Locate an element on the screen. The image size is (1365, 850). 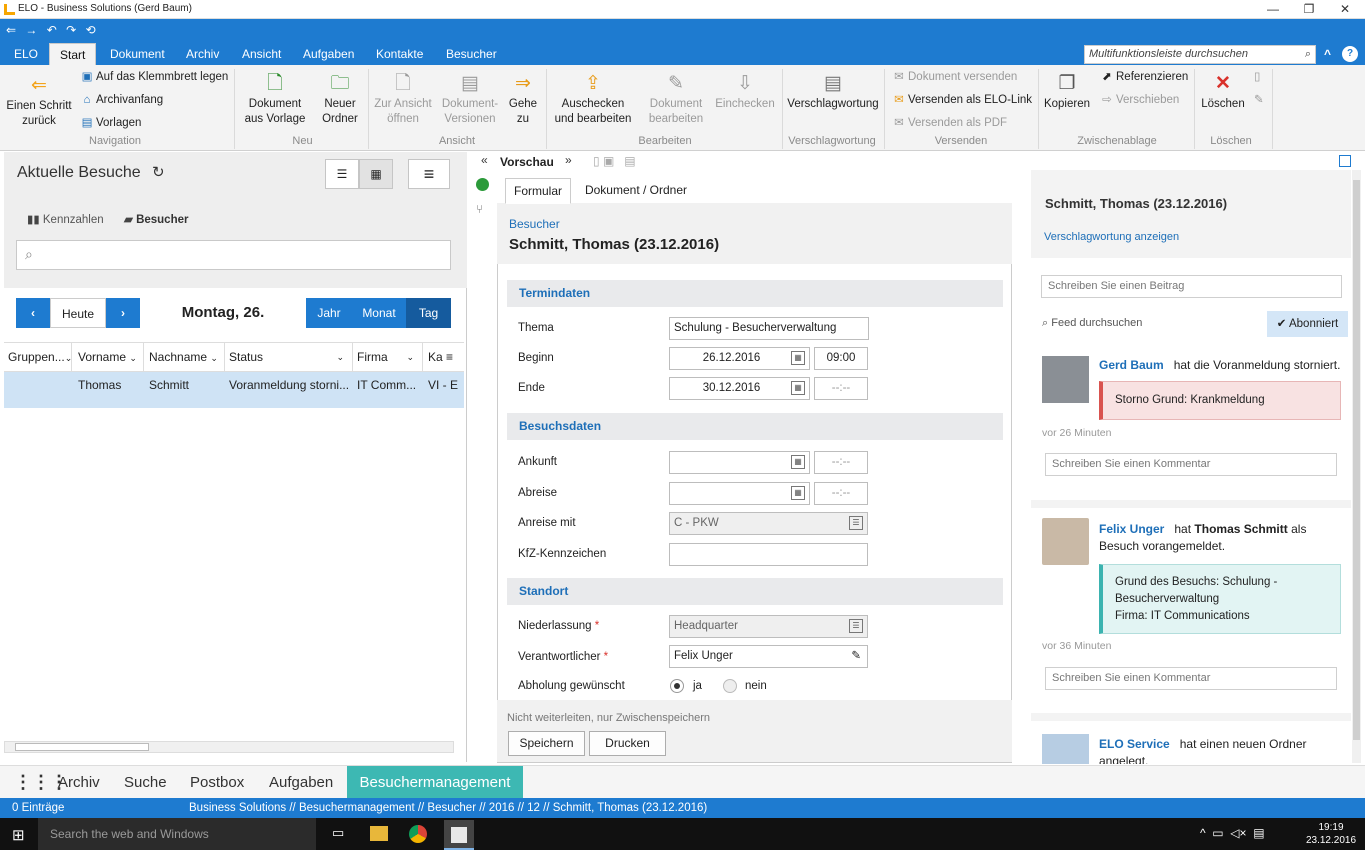
post-3-user: ELO Service is located at coordinates (1134, 744).